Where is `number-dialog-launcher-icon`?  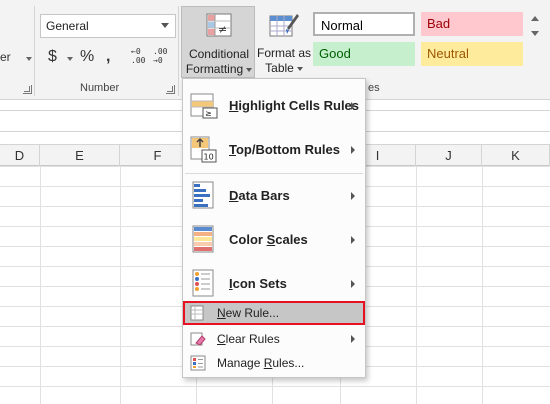 number-dialog-launcher-icon is located at coordinates (170, 89).